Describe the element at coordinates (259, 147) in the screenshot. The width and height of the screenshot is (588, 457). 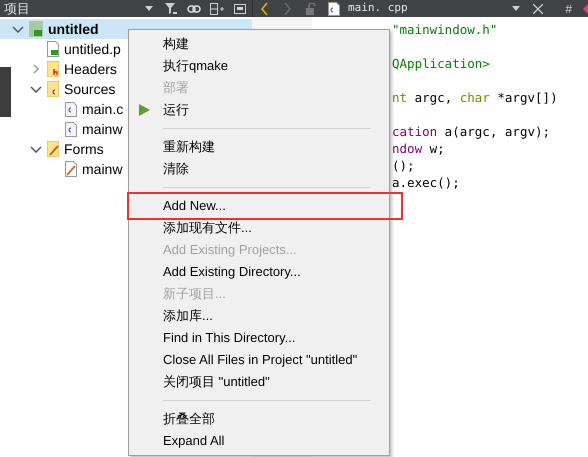
I see `menu-item: 重新构建` at that location.